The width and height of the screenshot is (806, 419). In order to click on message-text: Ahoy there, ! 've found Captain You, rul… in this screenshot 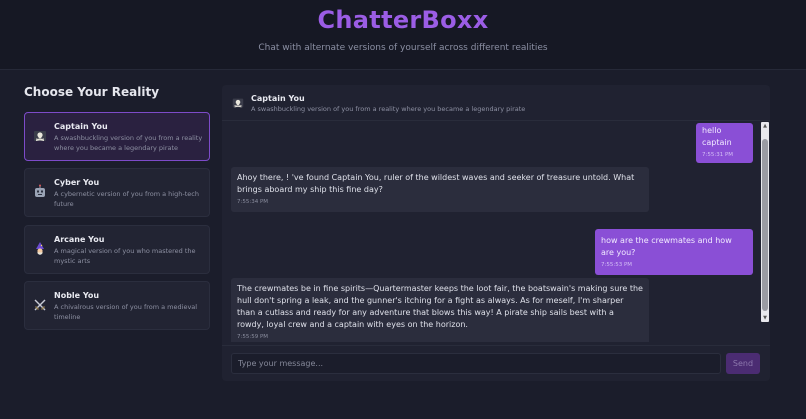, I will do `click(436, 183)`.